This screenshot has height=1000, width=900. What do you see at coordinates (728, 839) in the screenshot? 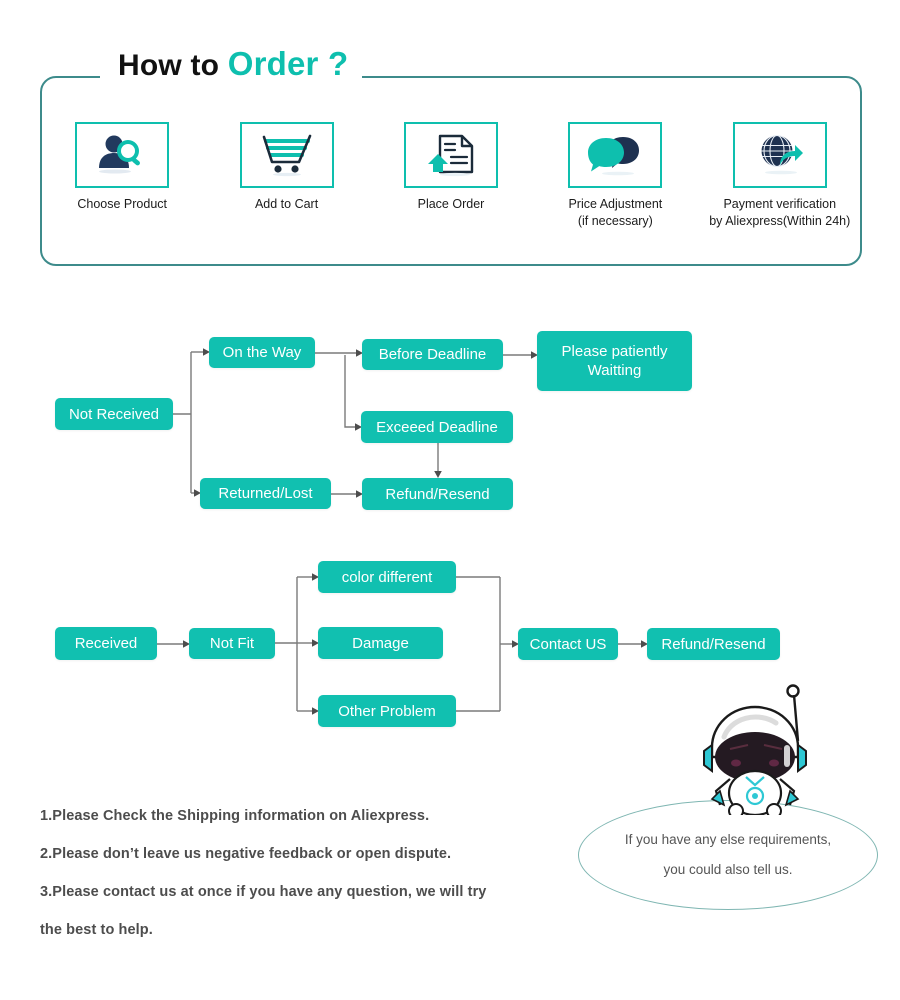
I see `bubble-line-1: If you have any else requirements,` at bounding box center [728, 839].